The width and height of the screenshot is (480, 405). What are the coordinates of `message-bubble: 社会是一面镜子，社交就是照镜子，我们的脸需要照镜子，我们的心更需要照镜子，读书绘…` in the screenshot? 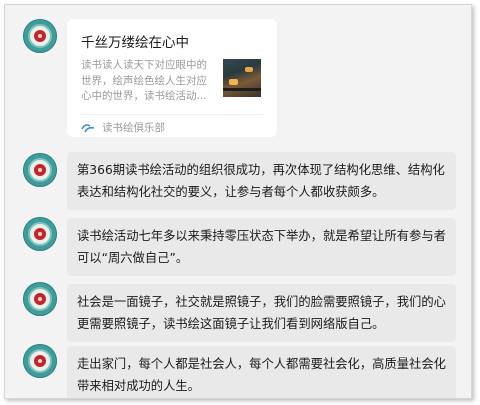 It's located at (261, 313).